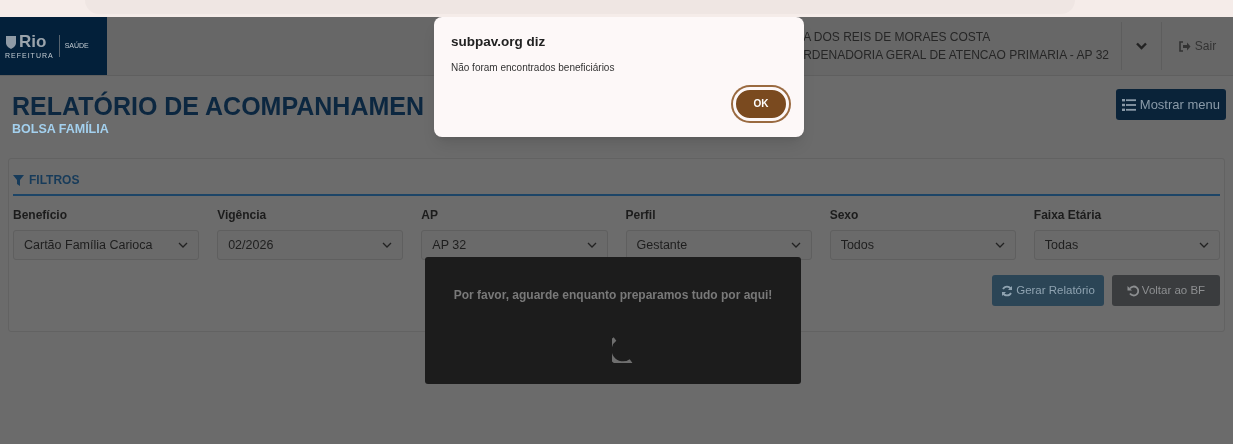  I want to click on select-field: Gestante, so click(718, 245).